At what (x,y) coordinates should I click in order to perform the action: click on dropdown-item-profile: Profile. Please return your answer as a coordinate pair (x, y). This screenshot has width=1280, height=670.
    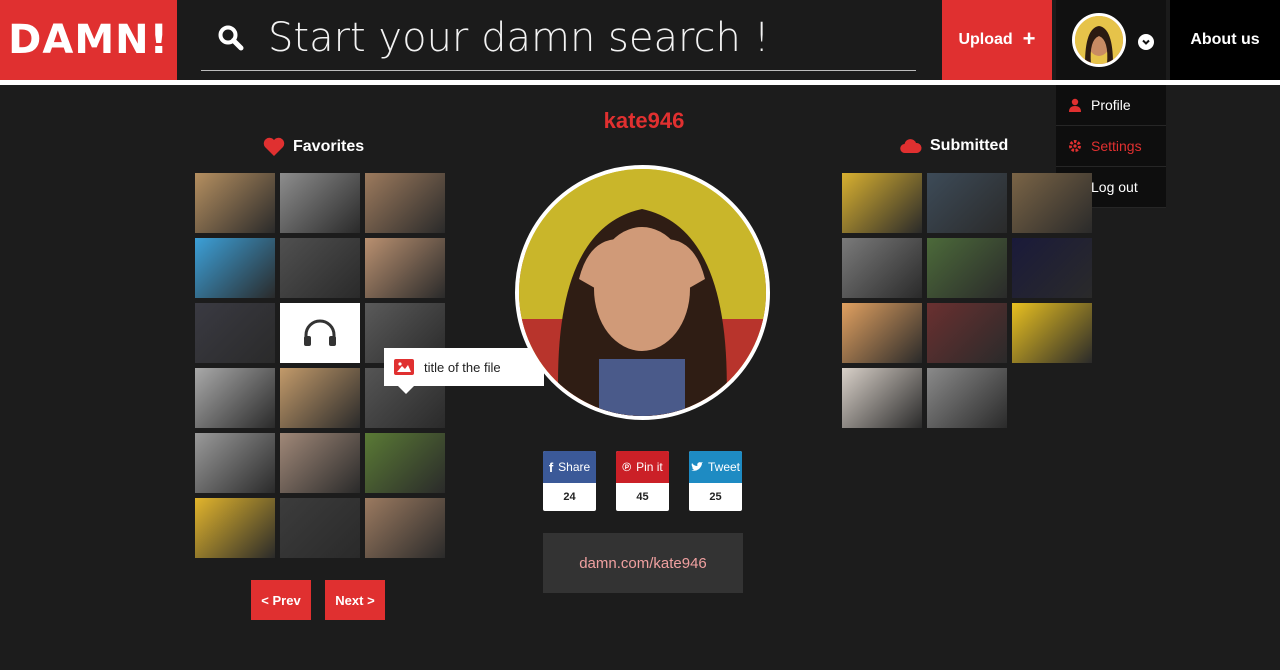
    Looking at the image, I should click on (1111, 105).